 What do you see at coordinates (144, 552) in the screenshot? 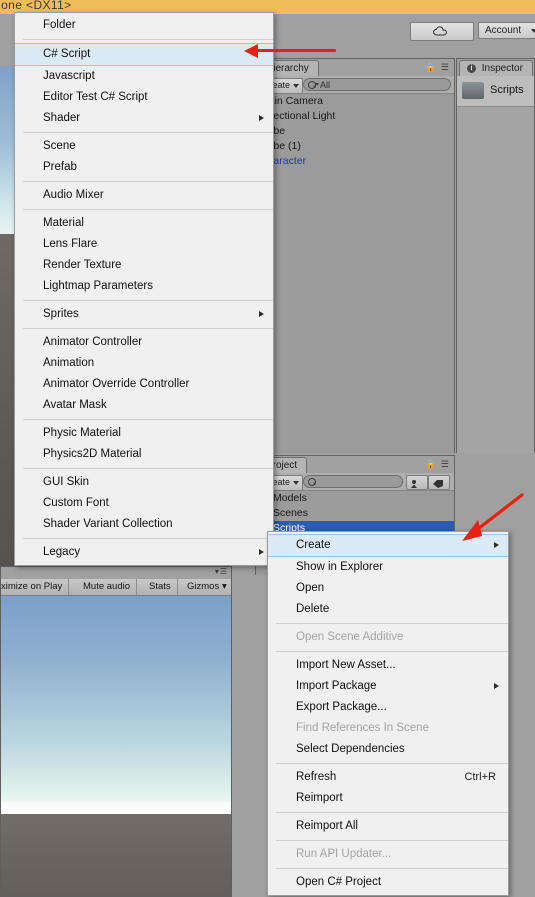
I see `menu-item-legacy: Legacy` at bounding box center [144, 552].